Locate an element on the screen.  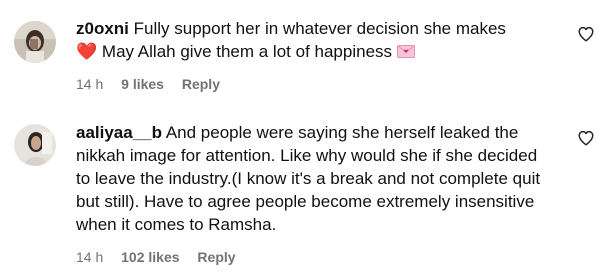
love-letter-emoji-icon is located at coordinates (405, 49).